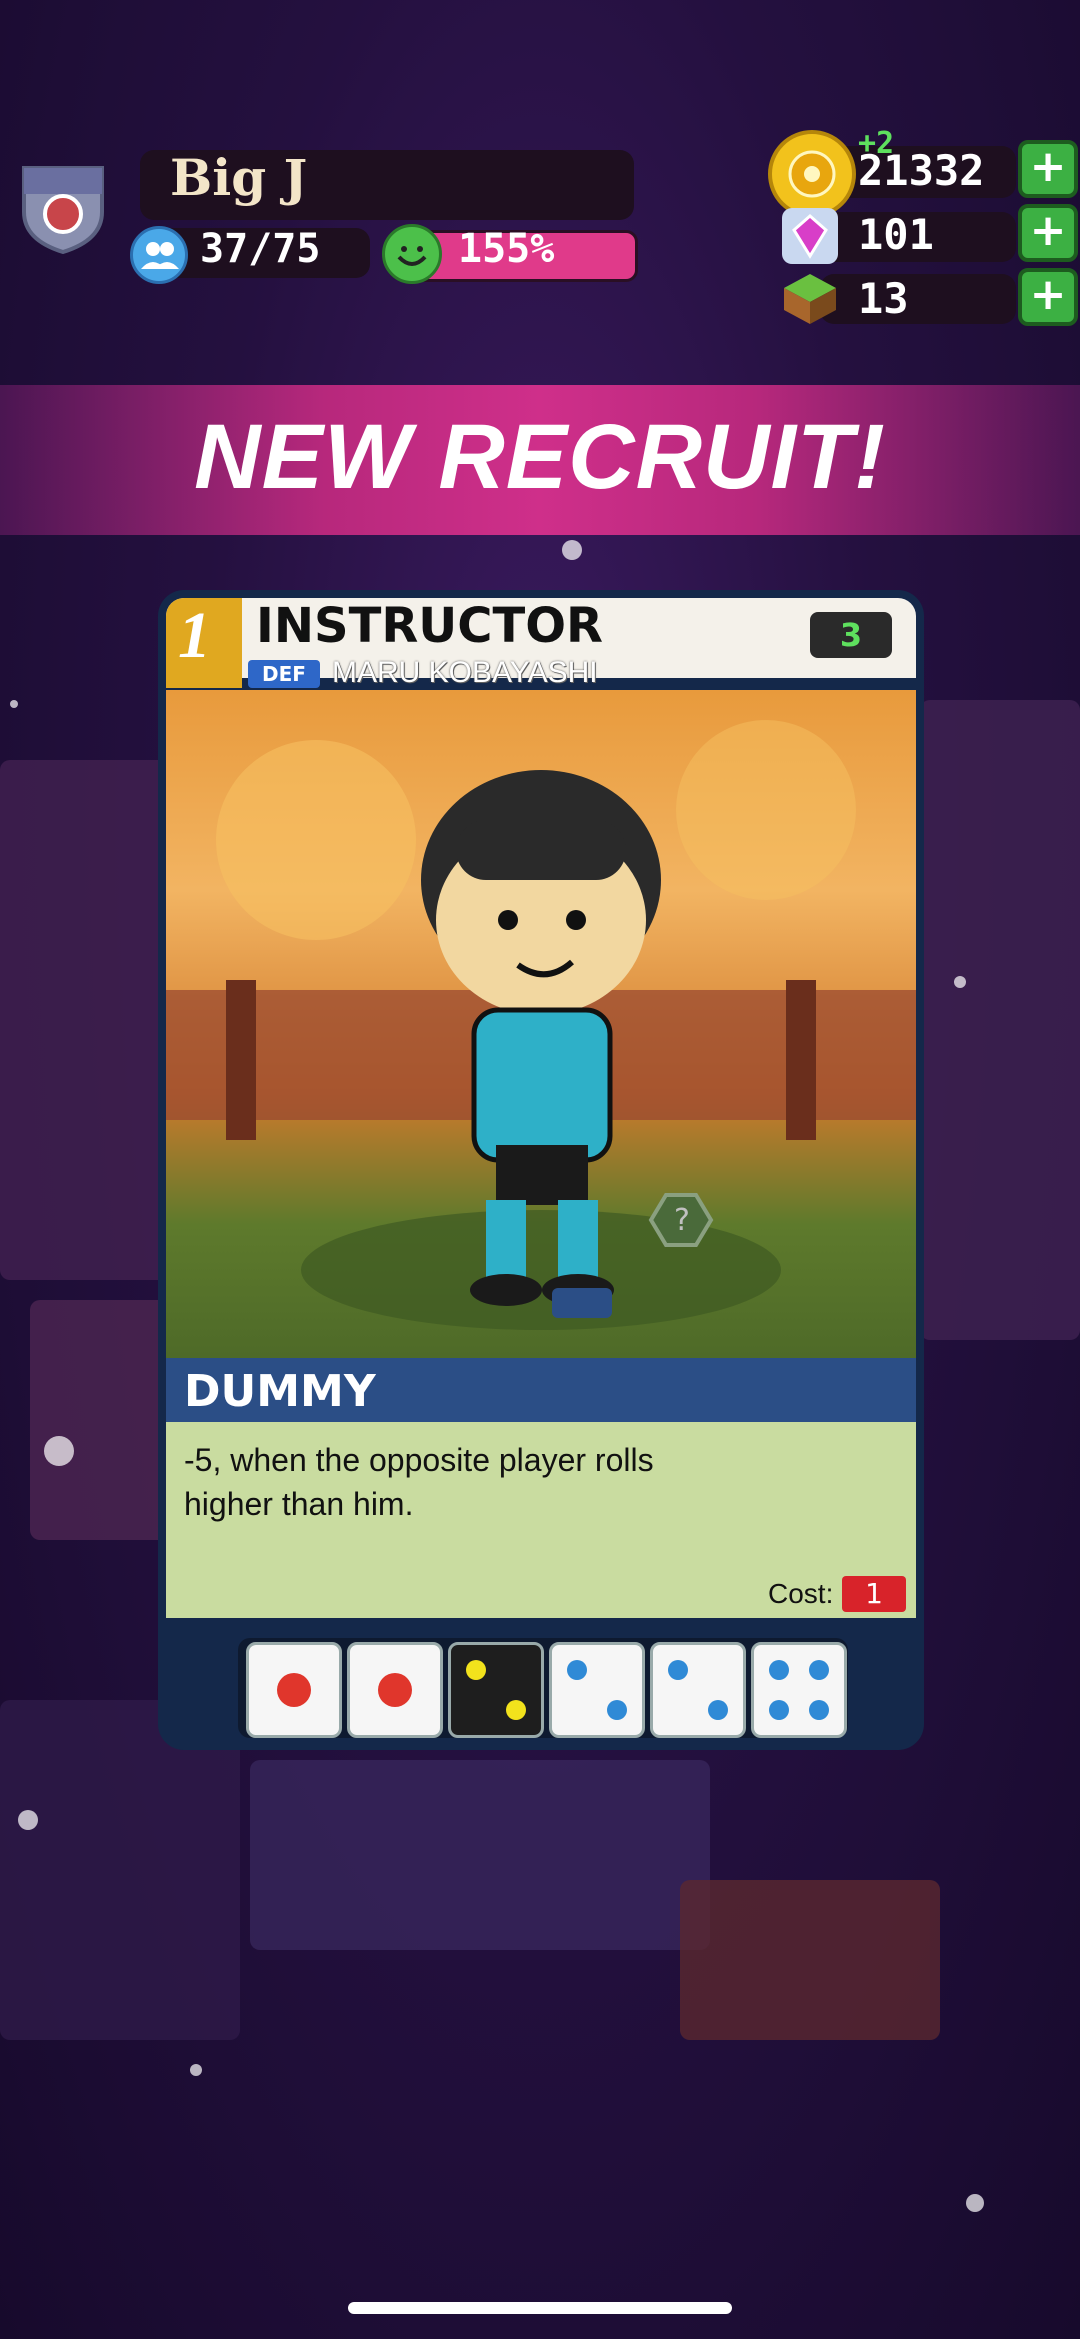 This screenshot has width=1080, height=2339. What do you see at coordinates (540, 2308) in the screenshot?
I see `home-indicator` at bounding box center [540, 2308].